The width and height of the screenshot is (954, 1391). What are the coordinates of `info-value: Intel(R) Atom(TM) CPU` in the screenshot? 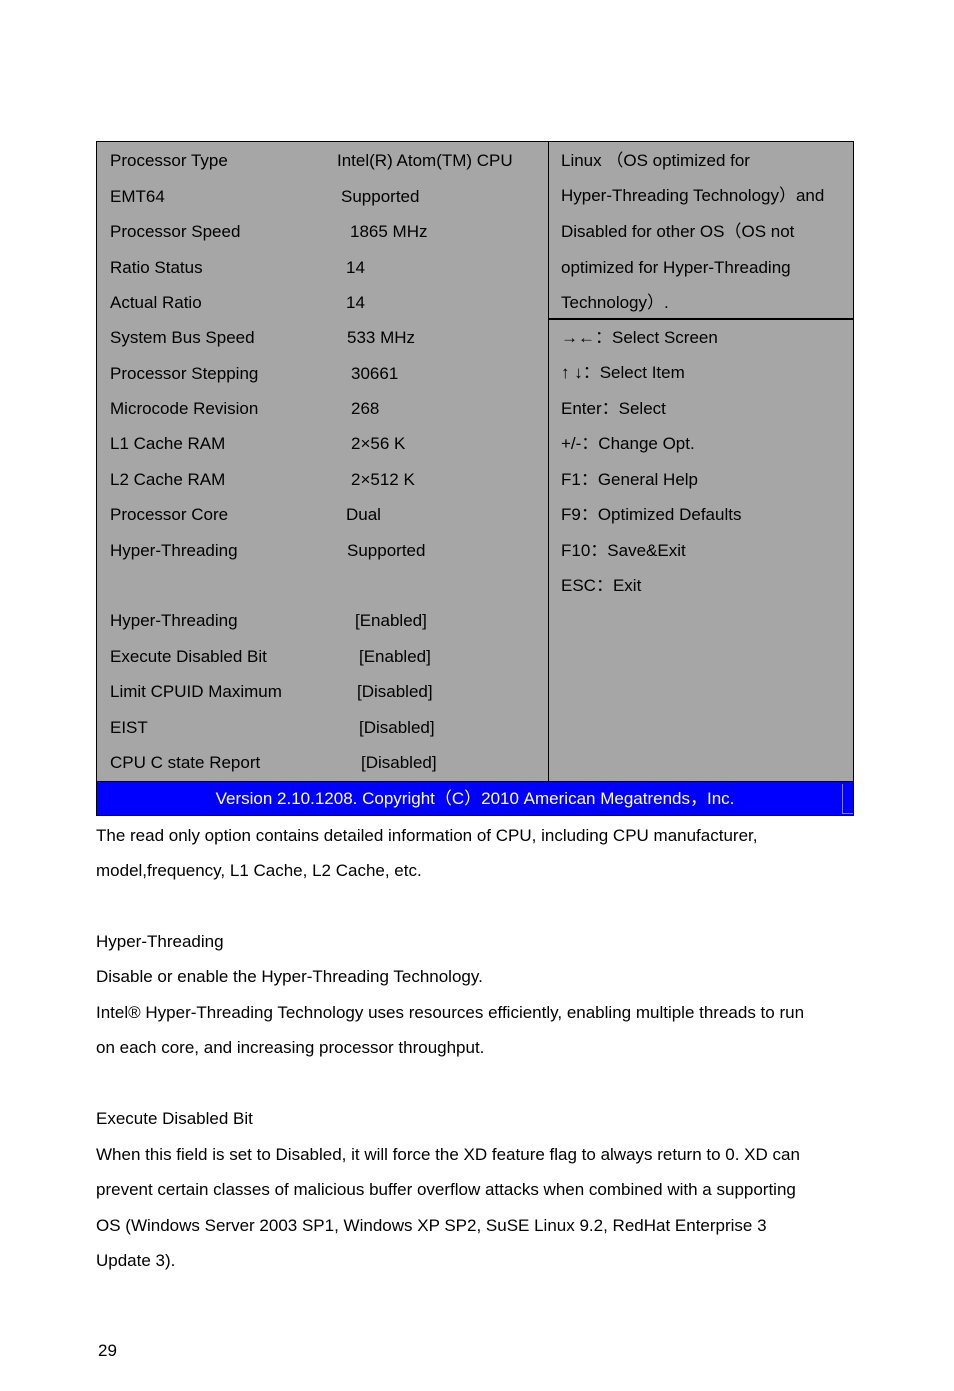 It's located at (425, 160).